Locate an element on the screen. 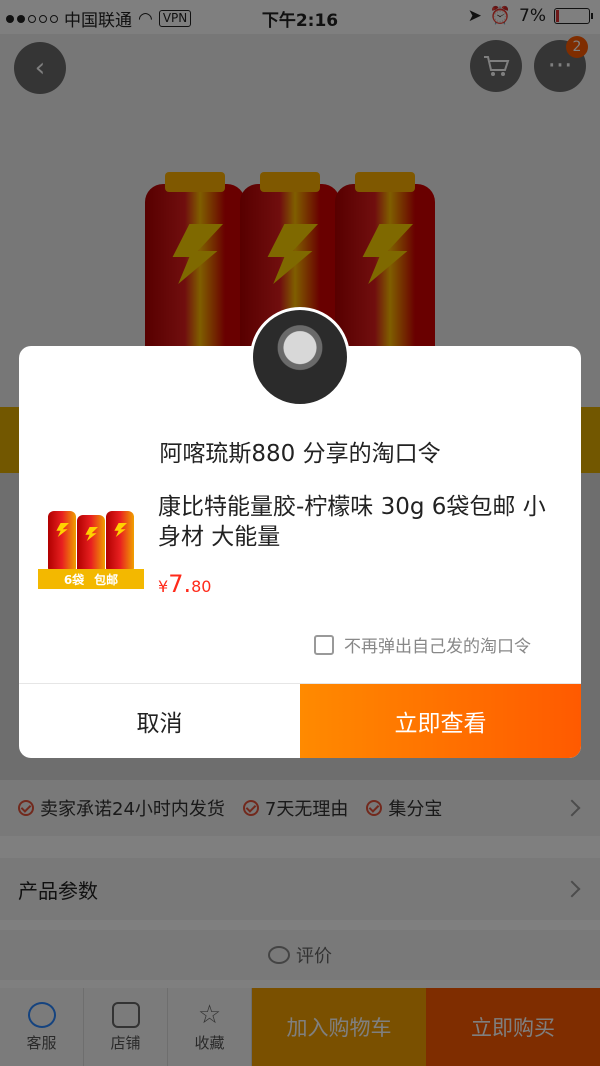 Image resolution: width=600 pixels, height=1066 pixels. dont-show-again-checkbox is located at coordinates (324, 644).